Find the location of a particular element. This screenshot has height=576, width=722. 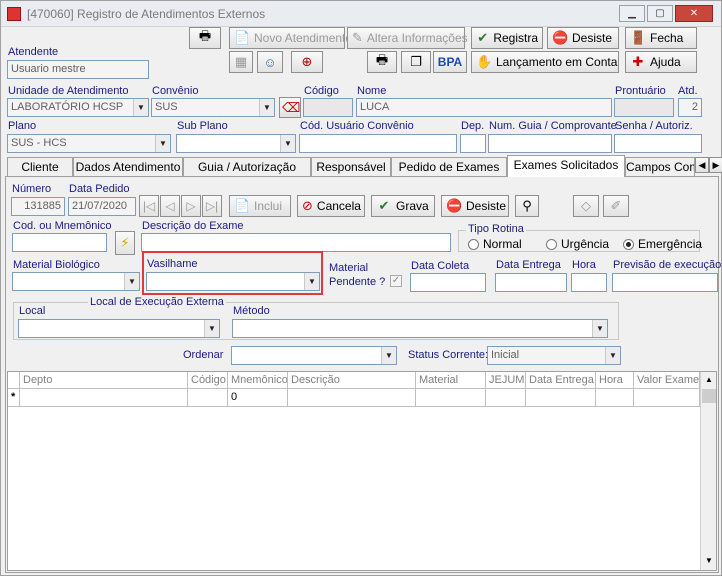

grid-header-data-entrega: Data Entrega is located at coordinates (561, 380).